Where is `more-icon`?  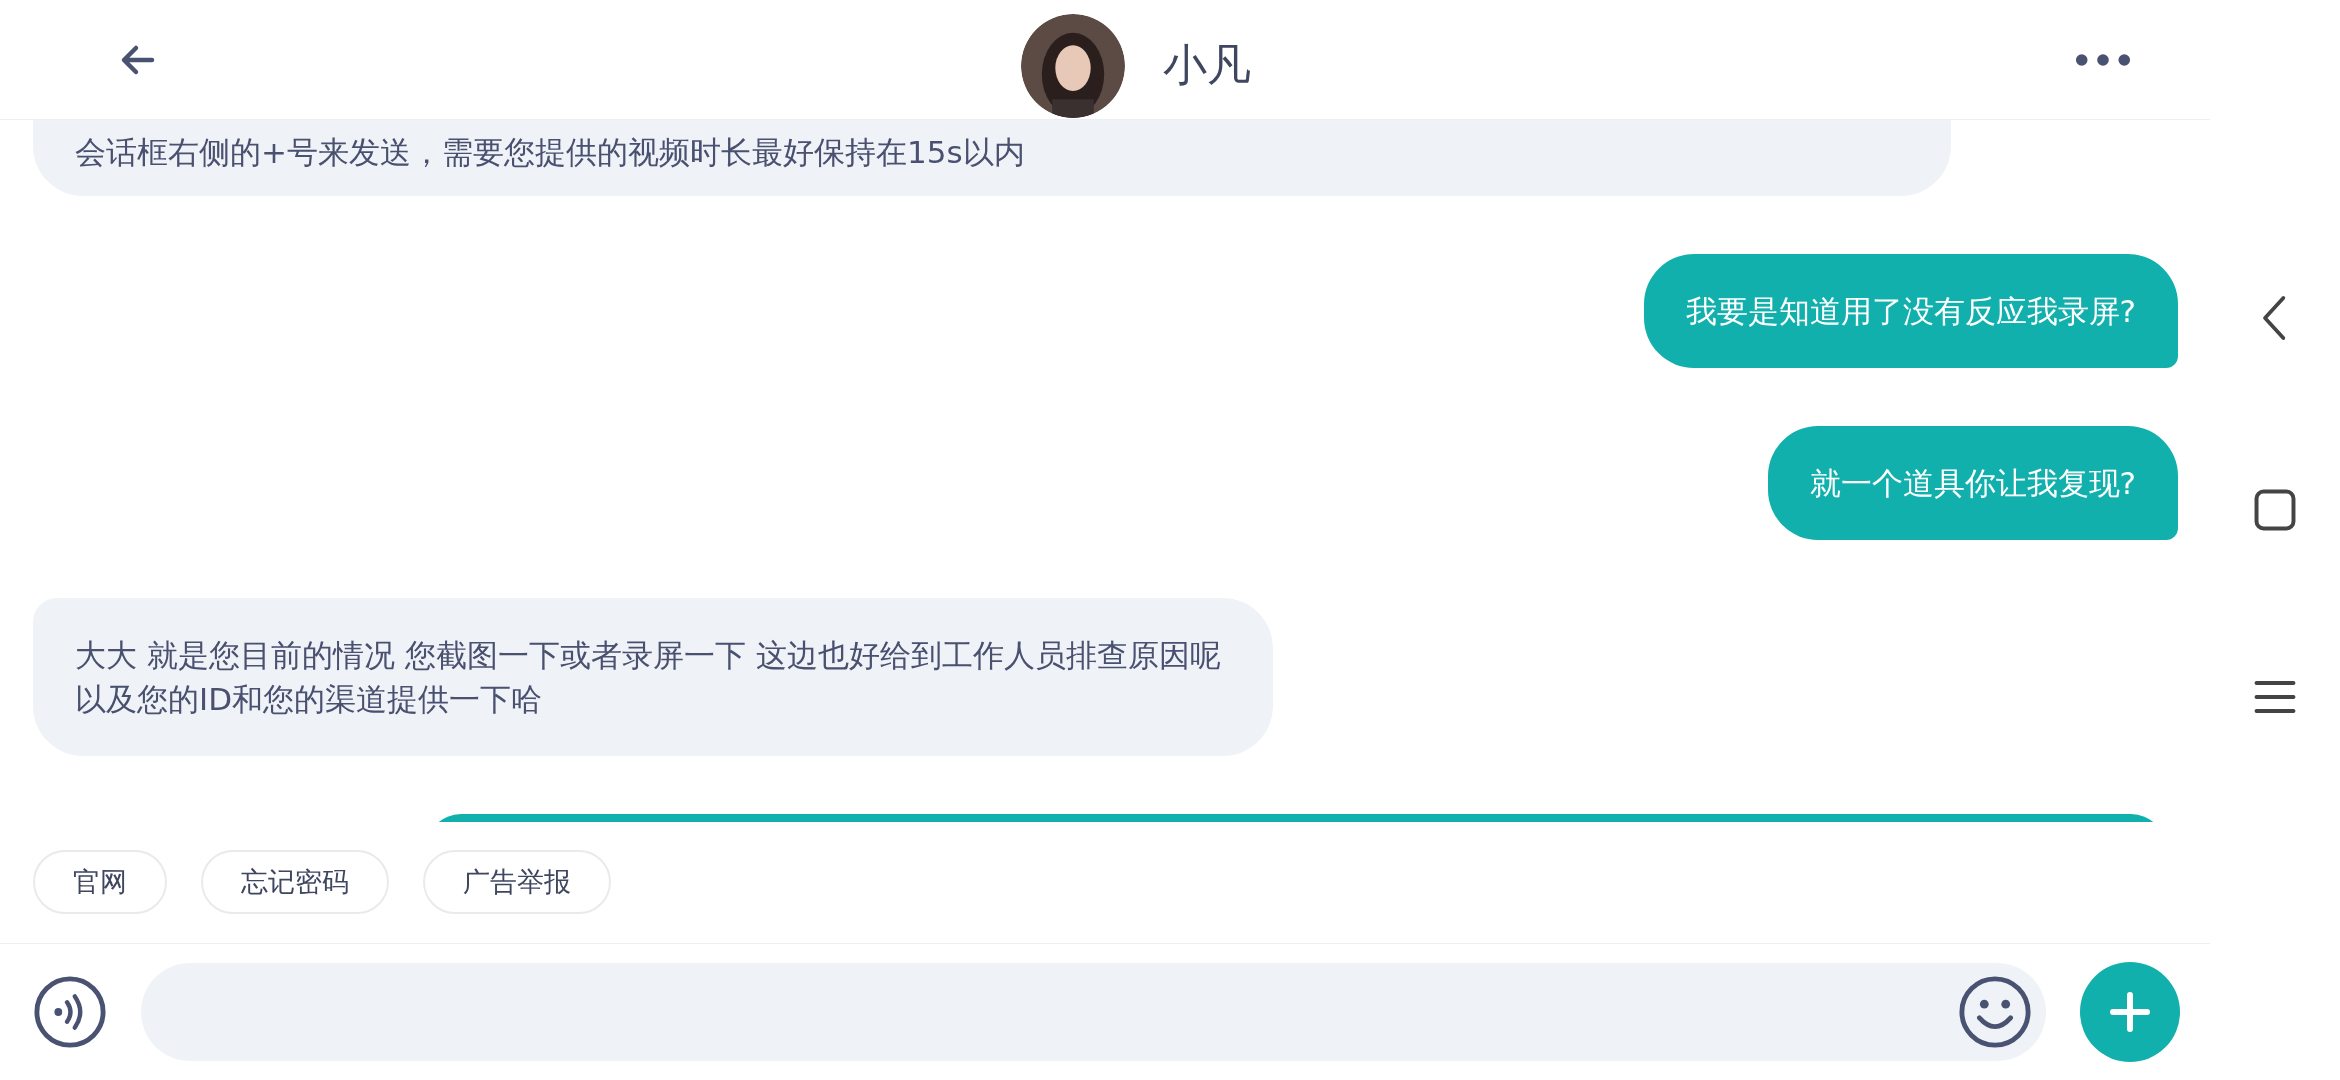
more-icon is located at coordinates (2103, 59).